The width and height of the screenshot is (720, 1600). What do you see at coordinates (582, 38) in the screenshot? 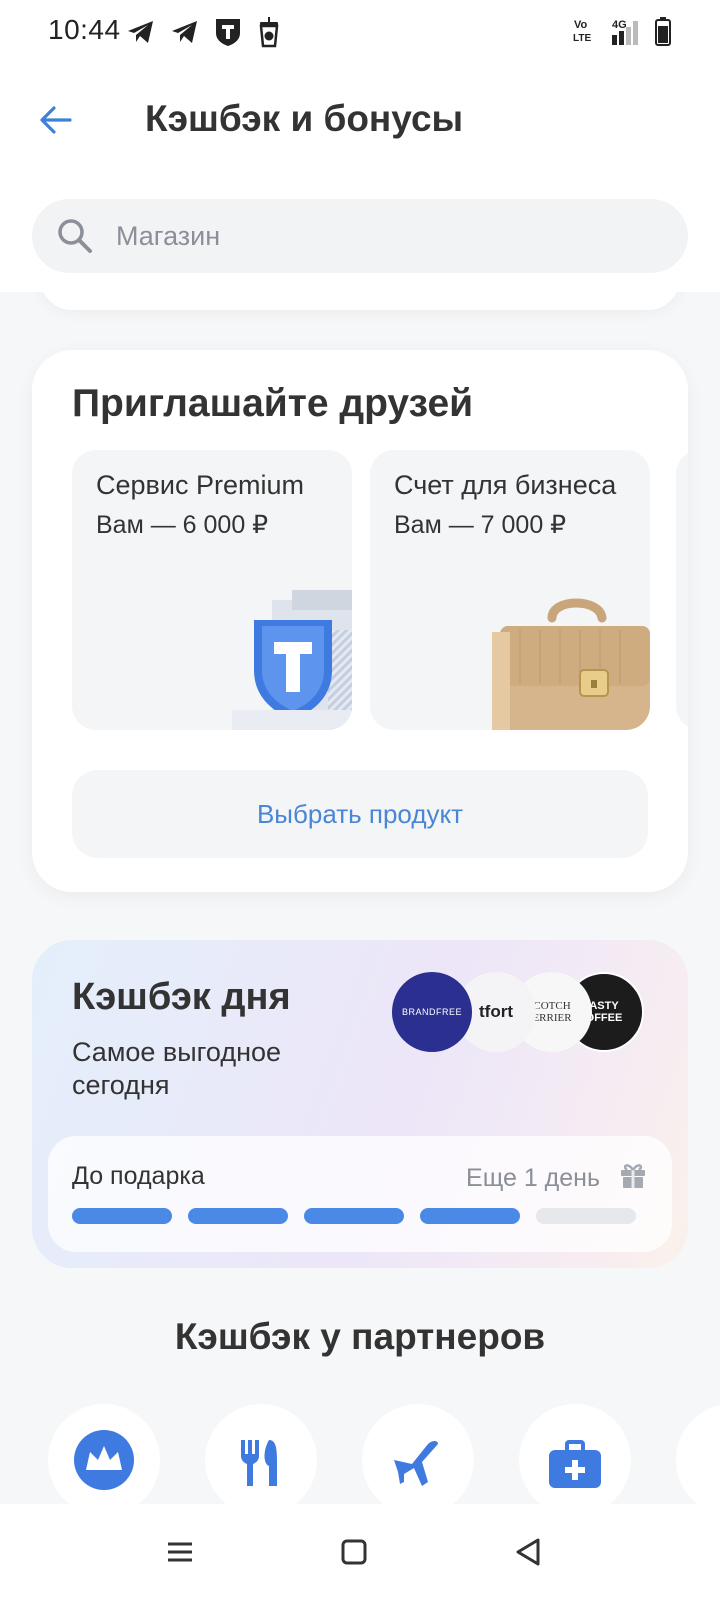
I see `svg-text: LTE` at bounding box center [582, 38].